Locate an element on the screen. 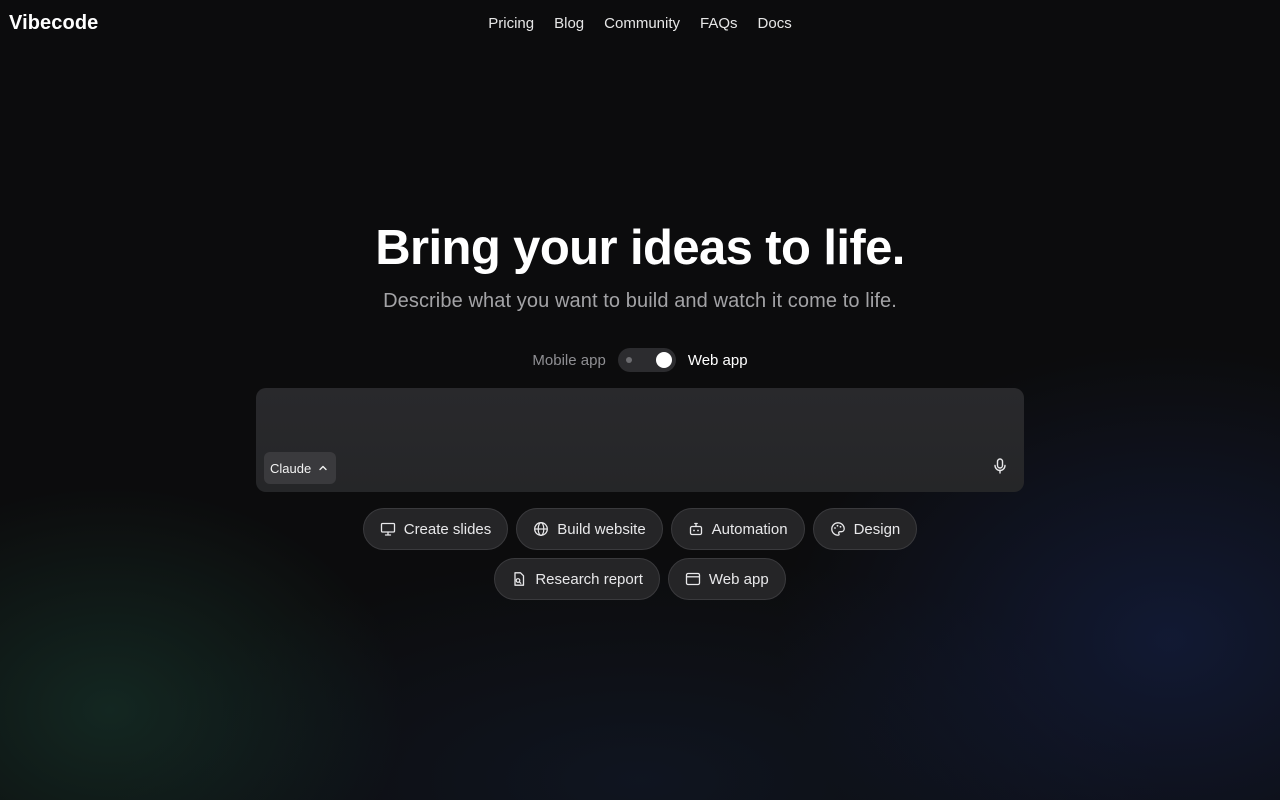  chip-research-report: Research report is located at coordinates (577, 579).